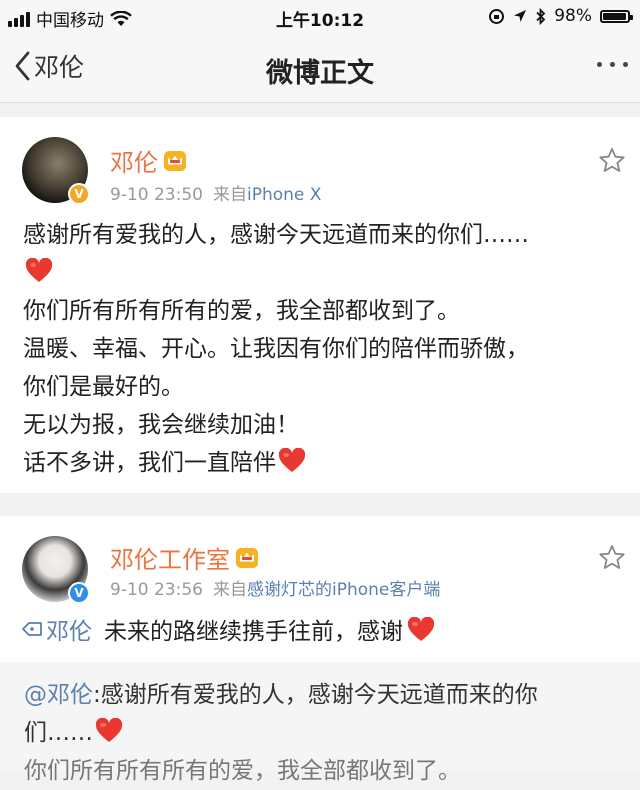 The image size is (640, 790). I want to click on post-line: 无以为报，我会继续加油！, so click(161, 425).